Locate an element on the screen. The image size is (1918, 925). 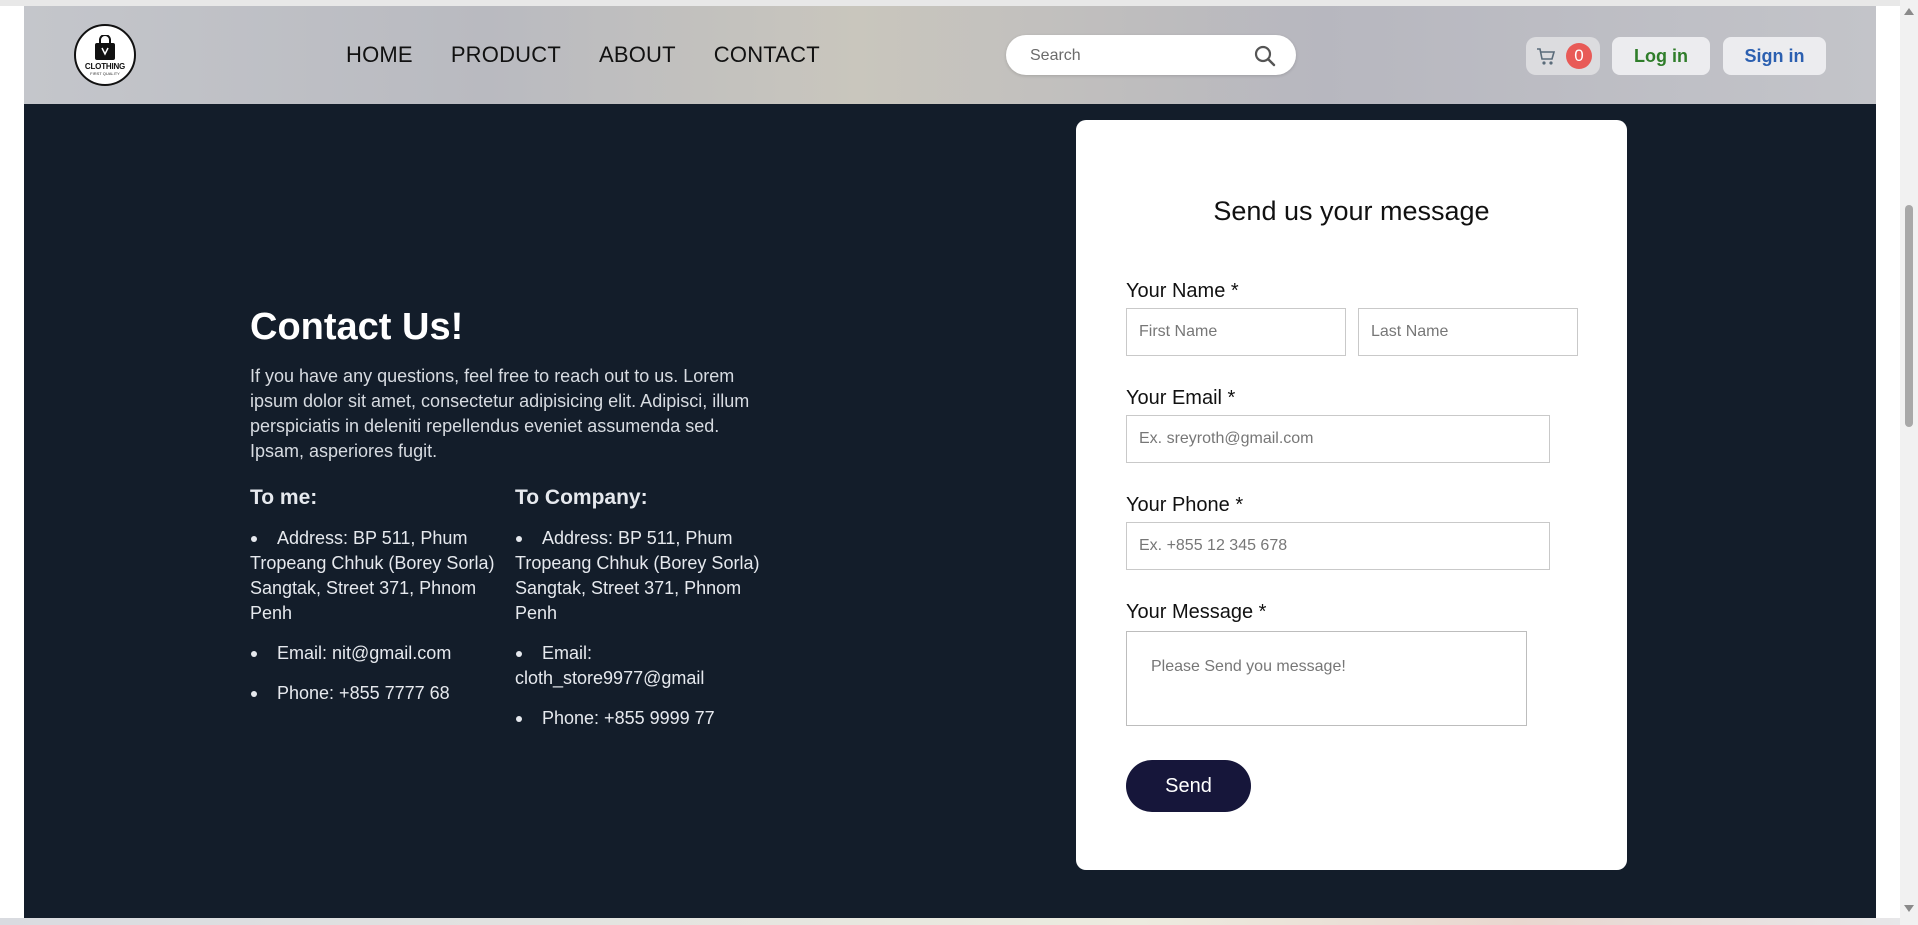
page-scrollbar is located at coordinates (1909, 462).